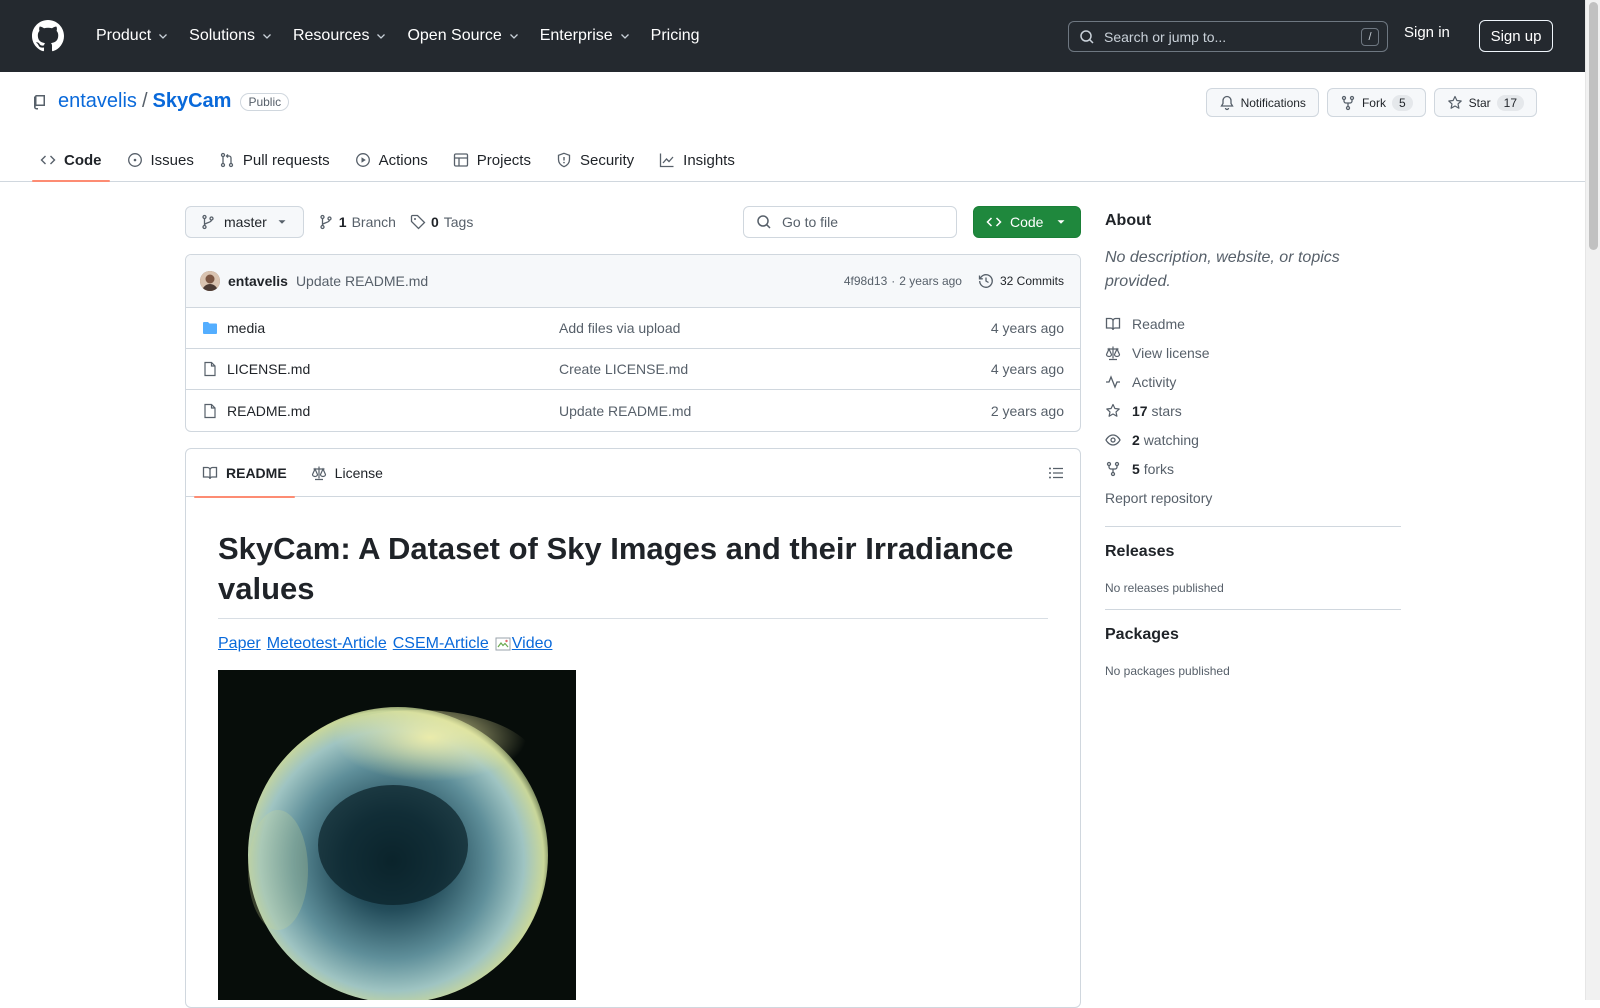 The height and width of the screenshot is (1008, 1600). Describe the element at coordinates (1128, 220) in the screenshot. I see `about-heading: About` at that location.